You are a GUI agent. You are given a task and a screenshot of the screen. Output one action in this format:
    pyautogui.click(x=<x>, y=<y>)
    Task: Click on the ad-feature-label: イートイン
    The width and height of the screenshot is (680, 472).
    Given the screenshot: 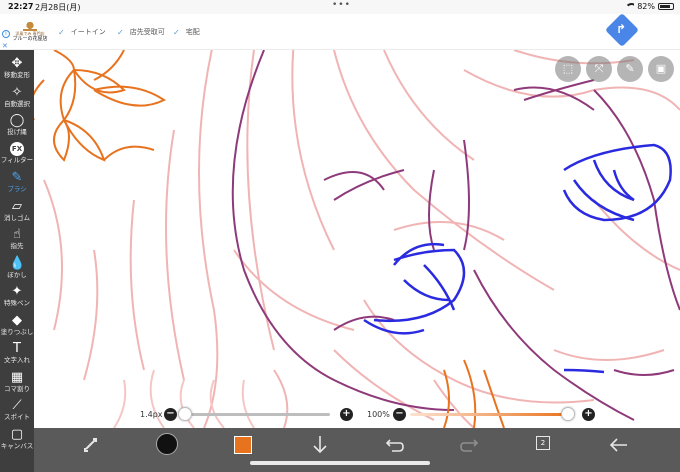 What is the action you would take?
    pyautogui.click(x=88, y=32)
    